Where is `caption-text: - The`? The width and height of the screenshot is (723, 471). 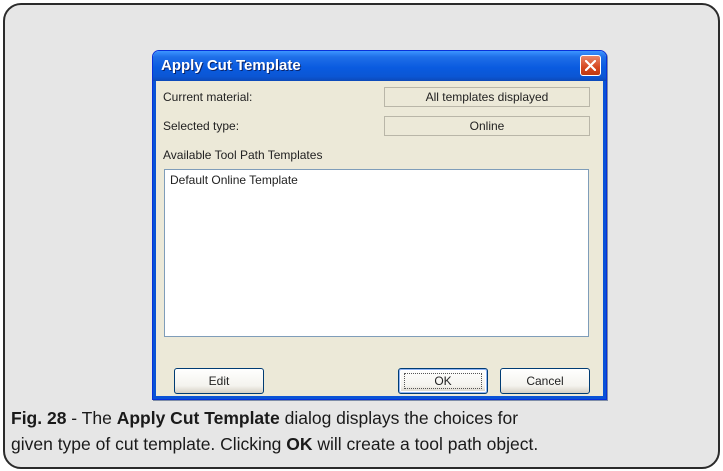 caption-text: - The is located at coordinates (91, 418).